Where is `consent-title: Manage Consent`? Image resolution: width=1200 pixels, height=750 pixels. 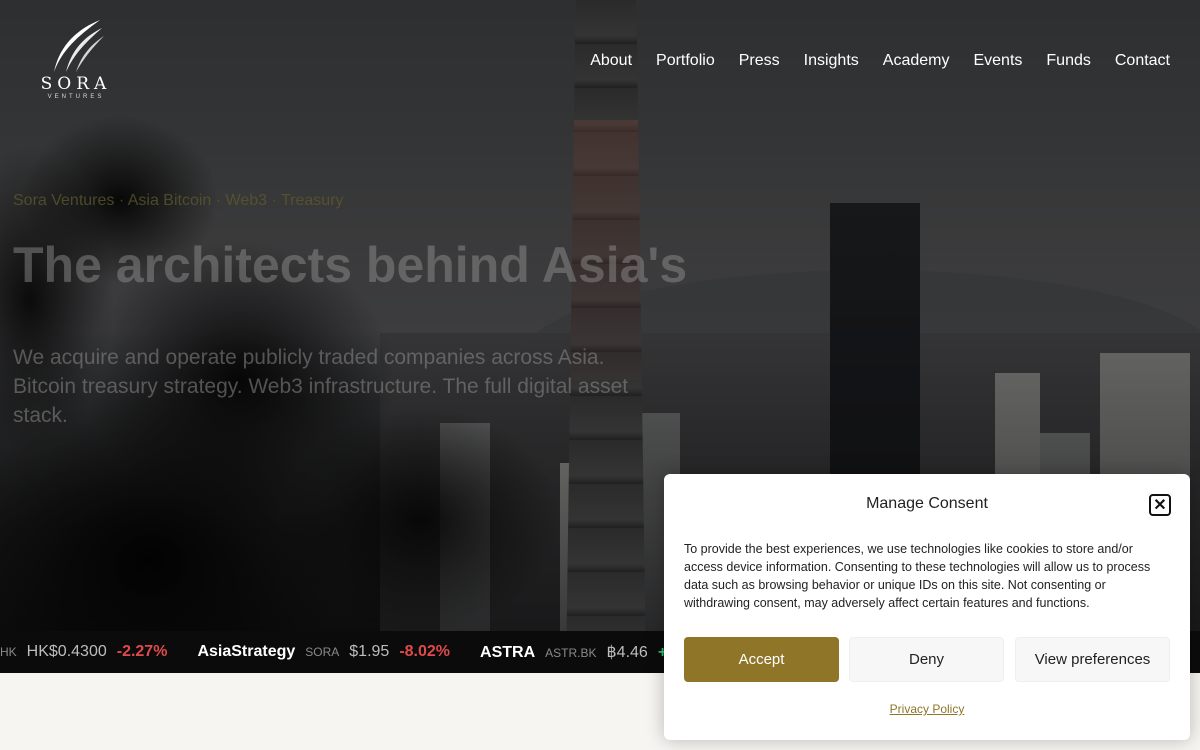 consent-title: Manage Consent is located at coordinates (927, 503).